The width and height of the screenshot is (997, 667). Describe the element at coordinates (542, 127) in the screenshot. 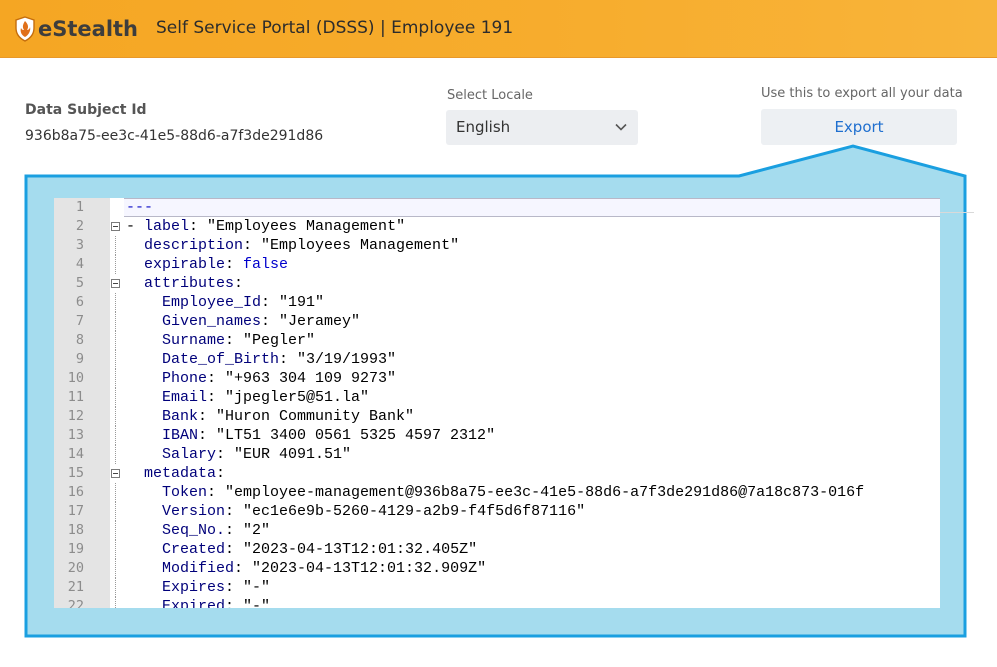

I see `locale-select: English` at that location.